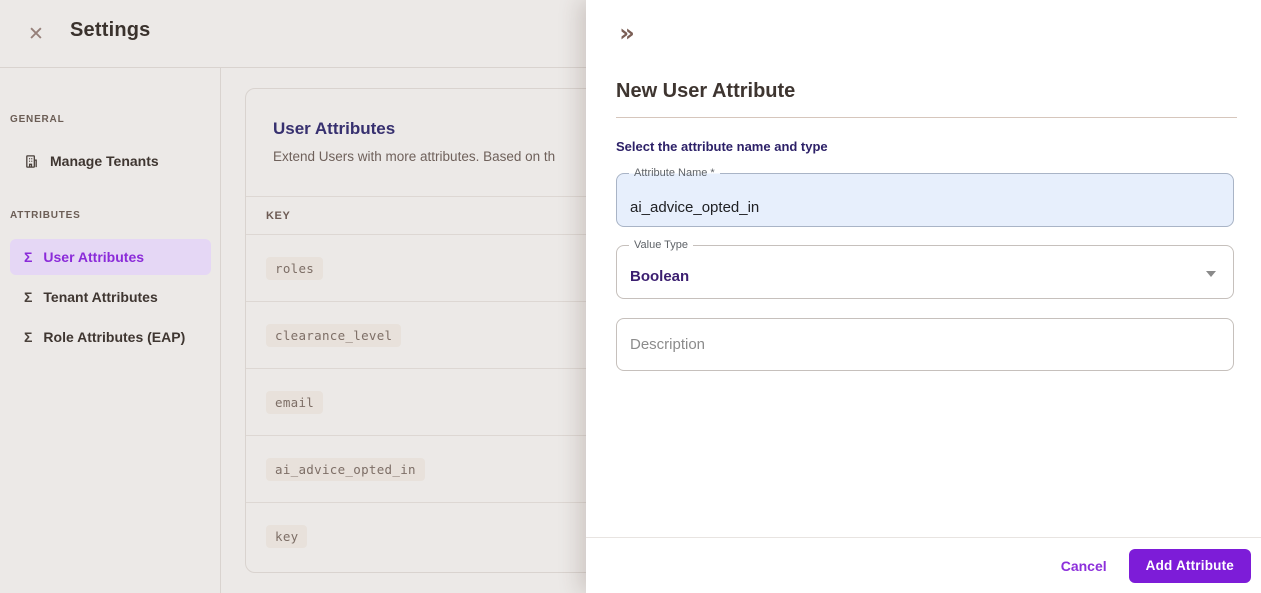  I want to click on sidebar-section-general: GENERAL, so click(37, 119).